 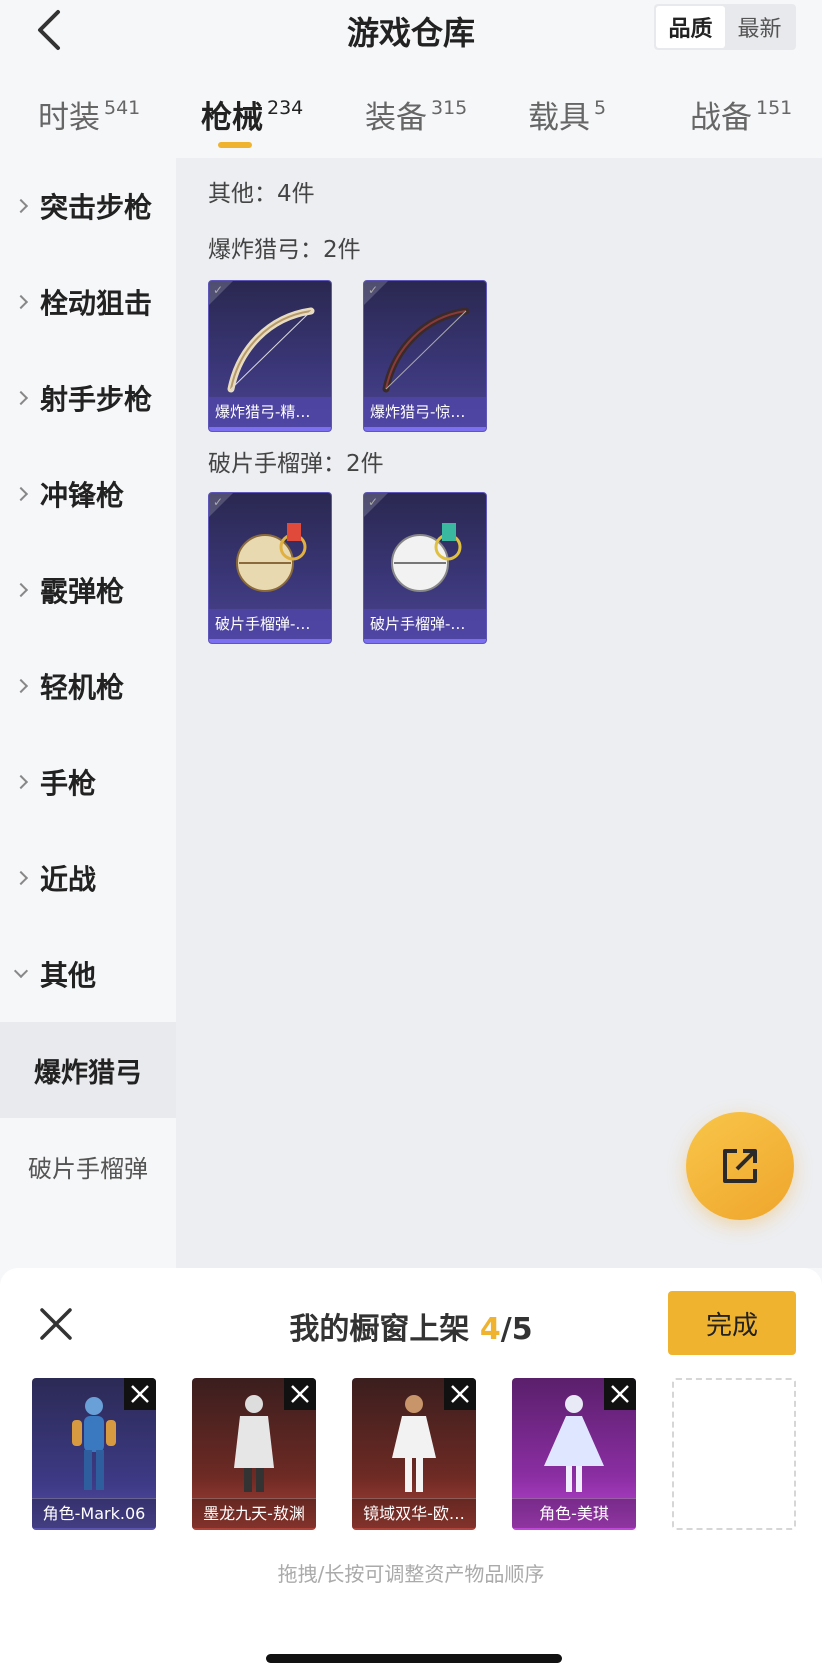 What do you see at coordinates (82, 591) in the screenshot?
I see `sidebar-item-label: 霰弹枪` at bounding box center [82, 591].